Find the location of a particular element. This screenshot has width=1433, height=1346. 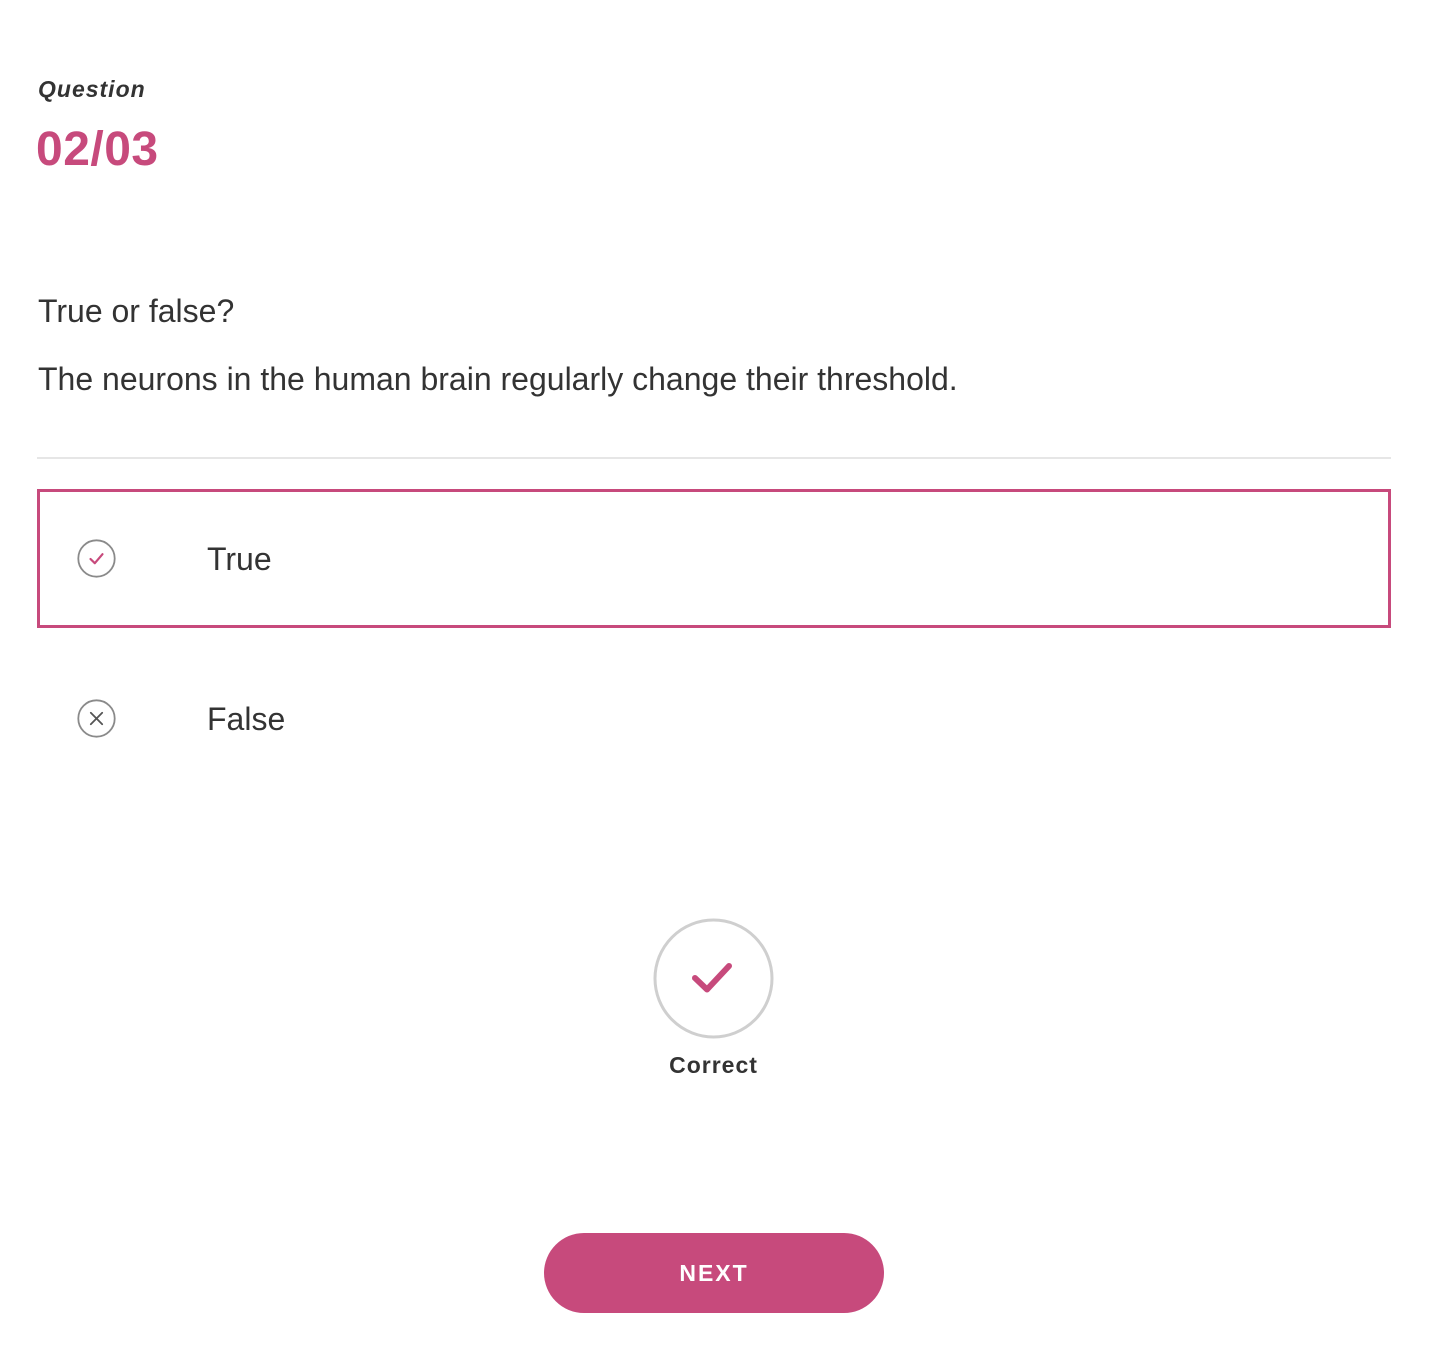

divider is located at coordinates (714, 458).